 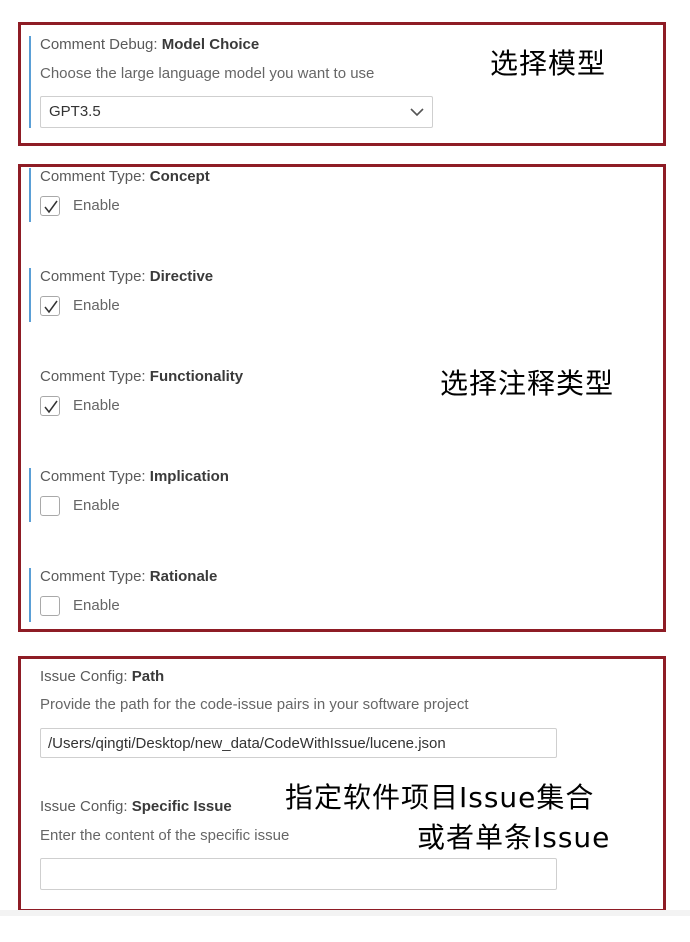 What do you see at coordinates (298, 874) in the screenshot?
I see `specific-issue-input` at bounding box center [298, 874].